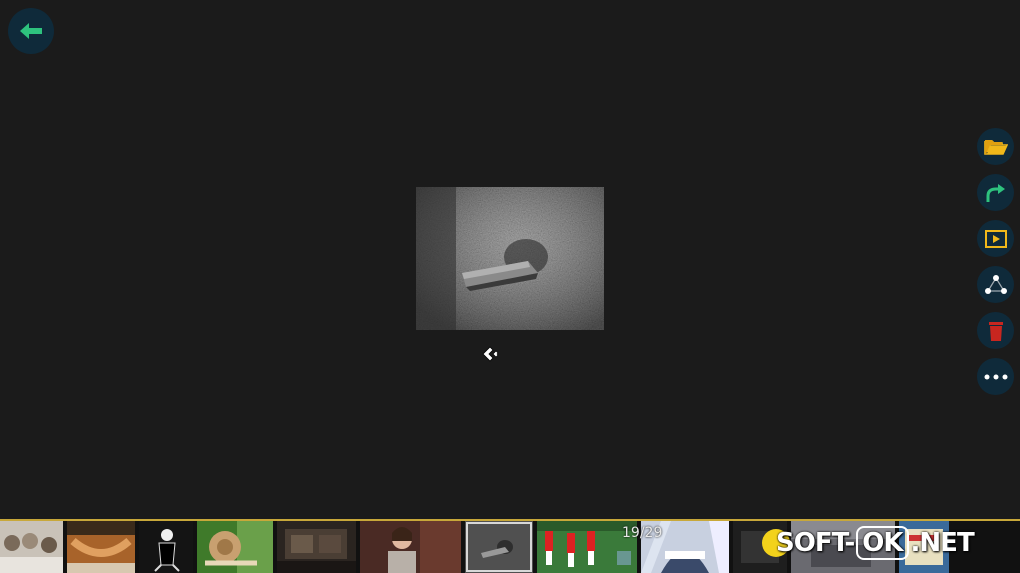  I want to click on more-icon, so click(995, 376).